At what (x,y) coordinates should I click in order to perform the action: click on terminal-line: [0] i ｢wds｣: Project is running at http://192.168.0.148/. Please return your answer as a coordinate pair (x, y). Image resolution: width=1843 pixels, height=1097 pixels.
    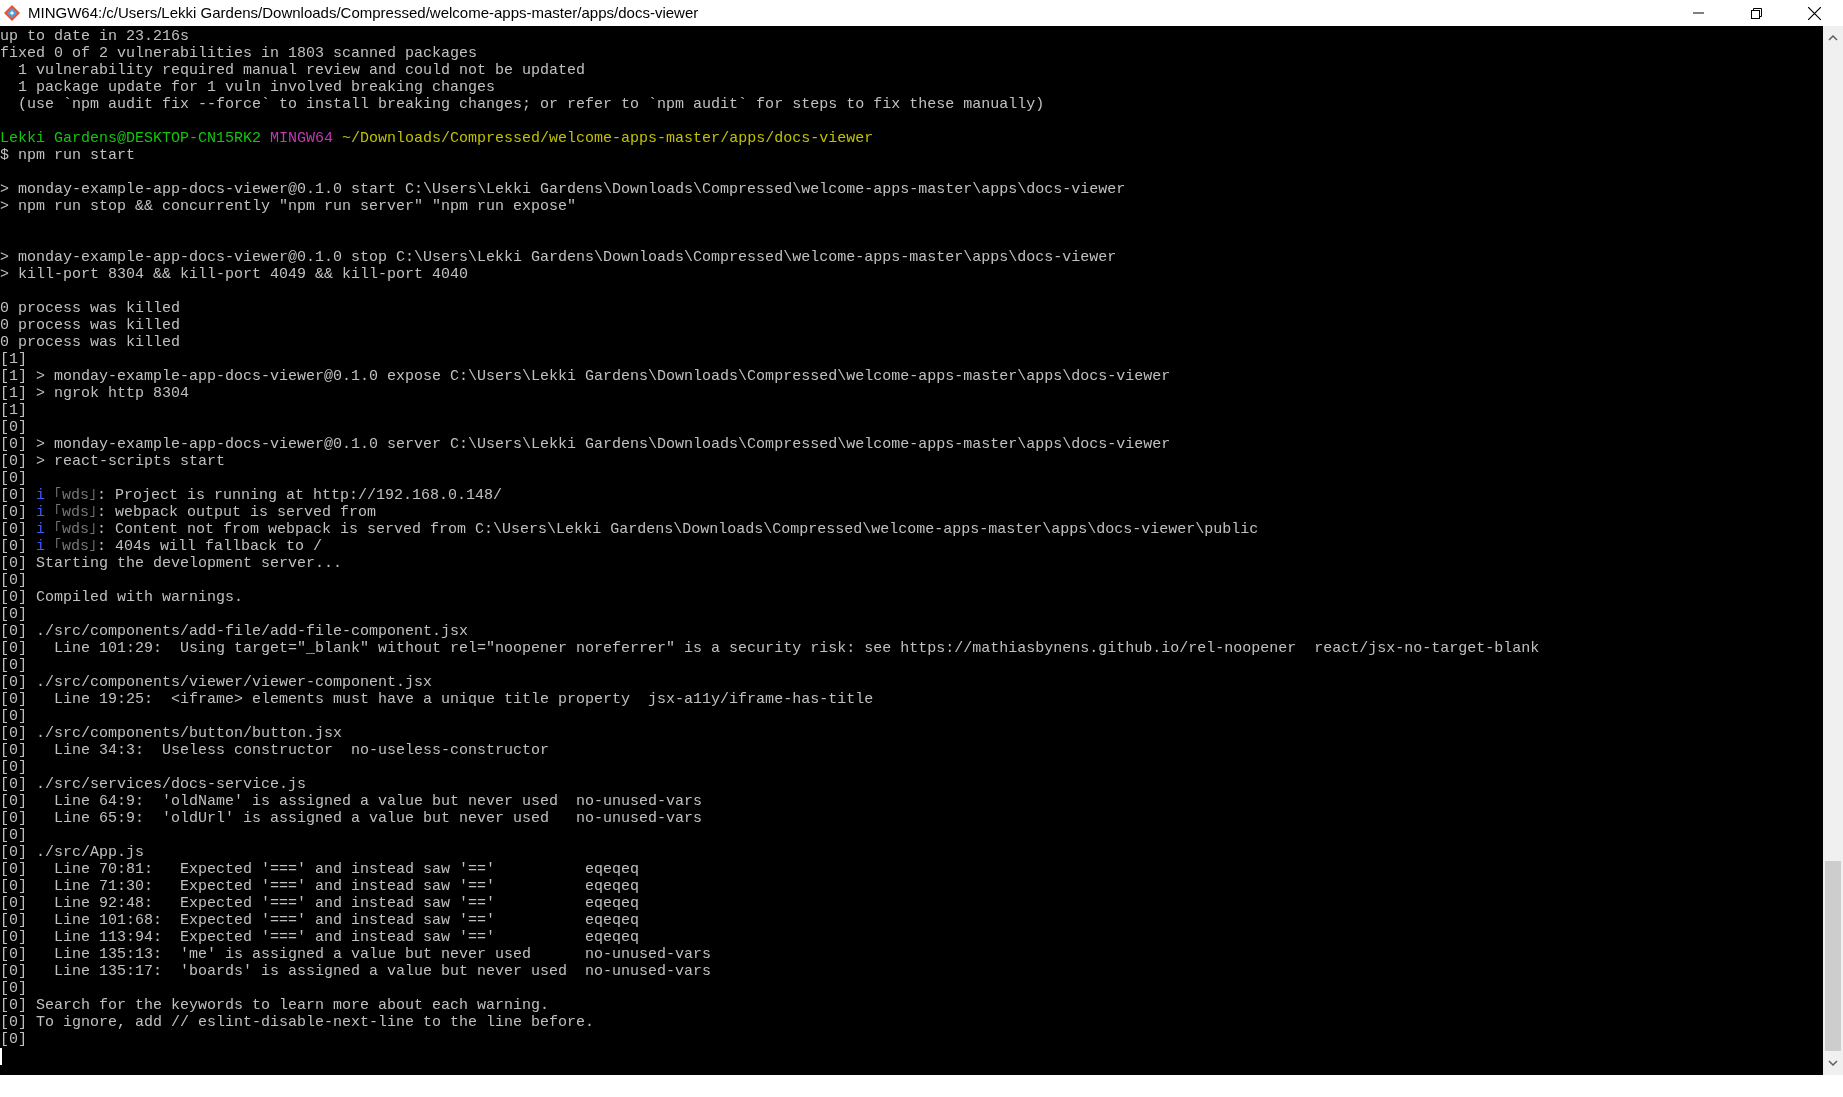
    Looking at the image, I should click on (251, 495).